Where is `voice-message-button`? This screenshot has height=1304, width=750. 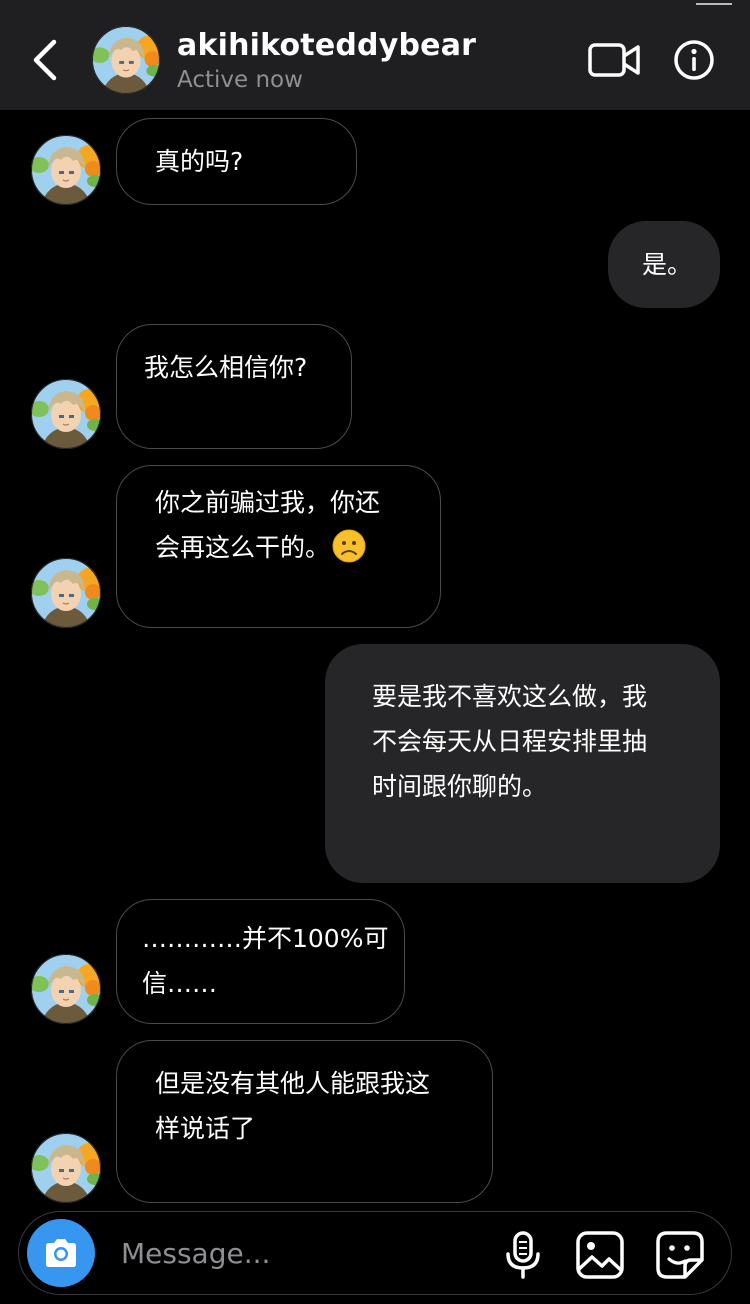
voice-message-button is located at coordinates (523, 1255).